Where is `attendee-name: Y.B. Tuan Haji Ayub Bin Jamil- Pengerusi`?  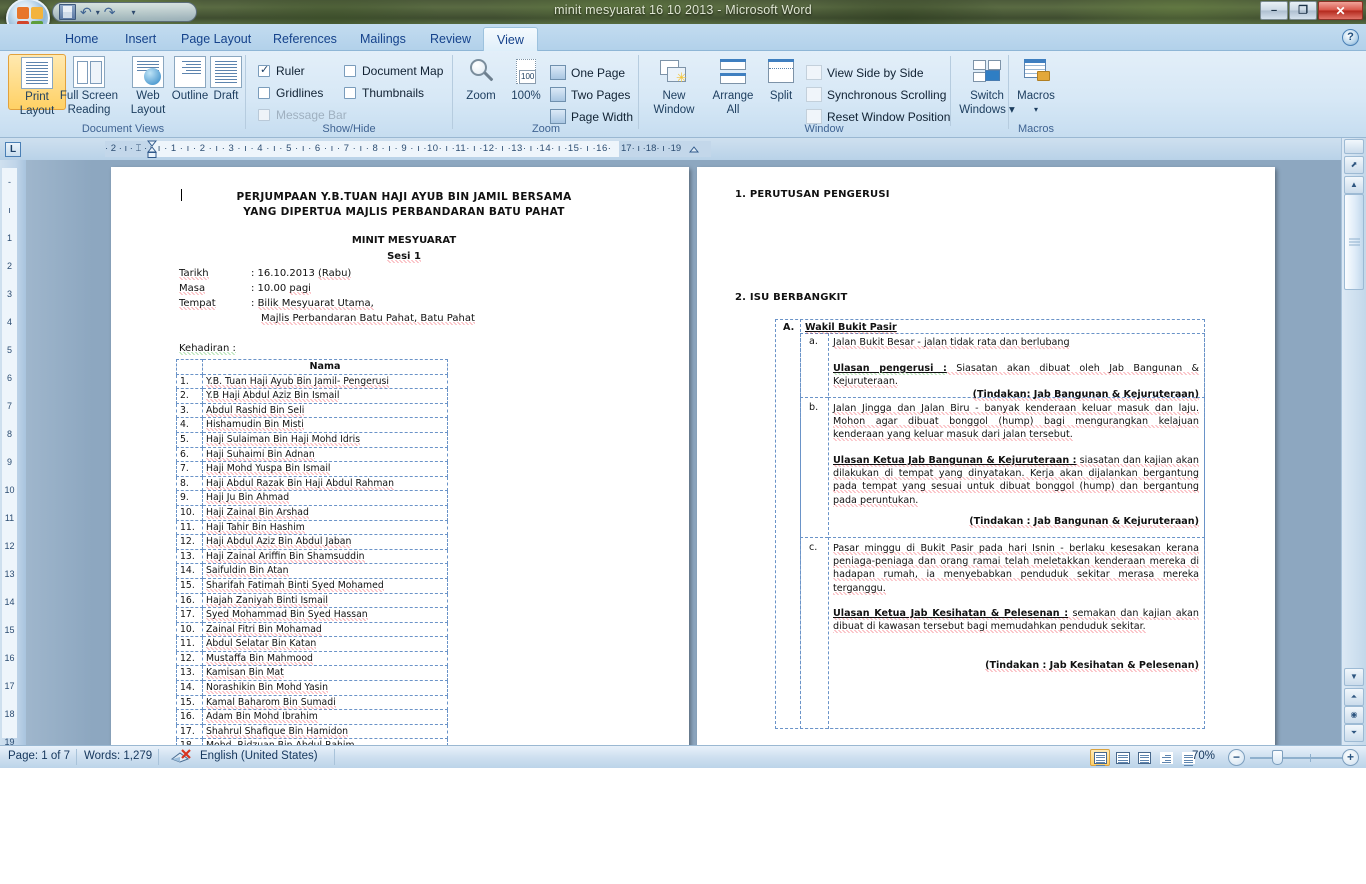 attendee-name: Y.B. Tuan Haji Ayub Bin Jamil- Pengerusi is located at coordinates (325, 381).